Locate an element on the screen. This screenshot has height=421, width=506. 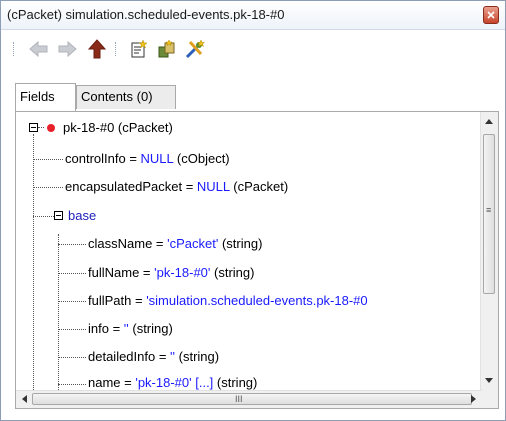
tree-row: detailedInfo = '' (string) is located at coordinates (153, 356).